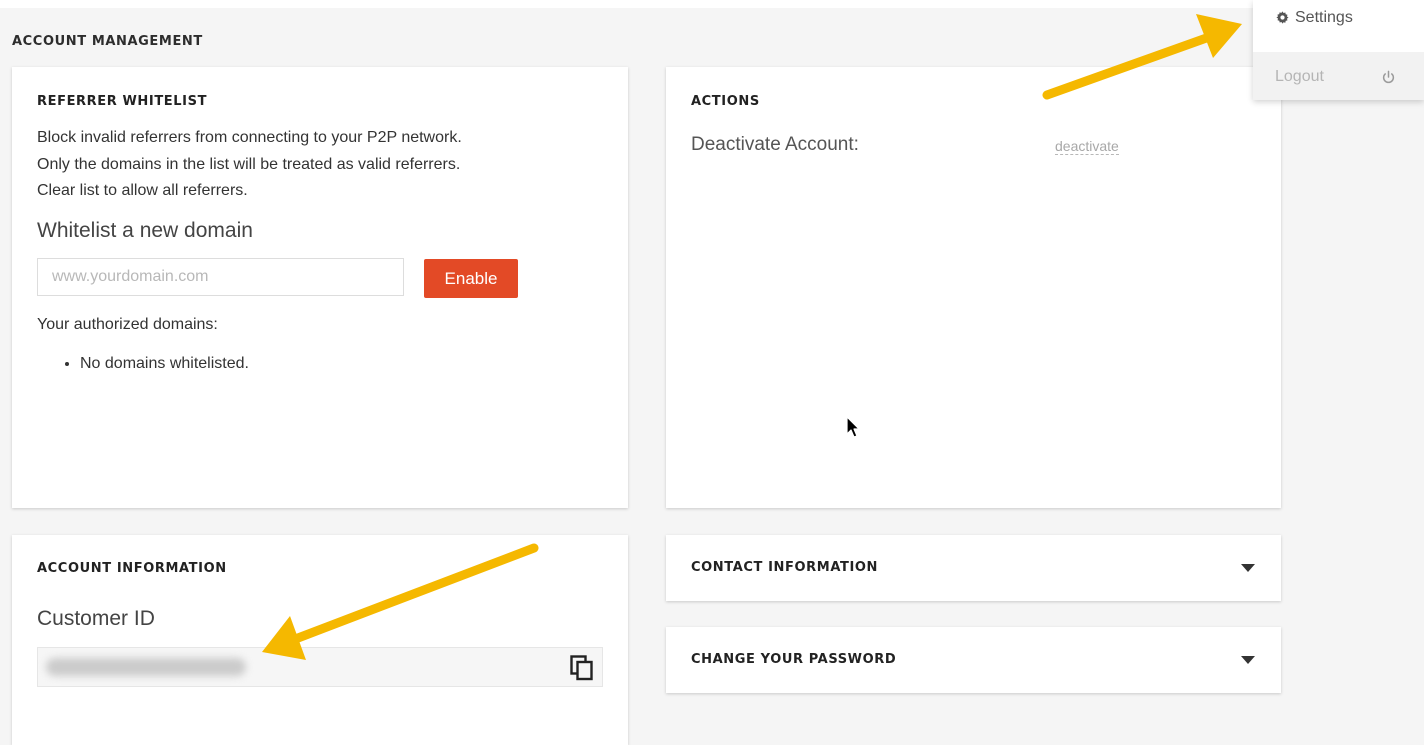 The width and height of the screenshot is (1424, 745). Describe the element at coordinates (1324, 17) in the screenshot. I see `settings-label: Settings` at that location.